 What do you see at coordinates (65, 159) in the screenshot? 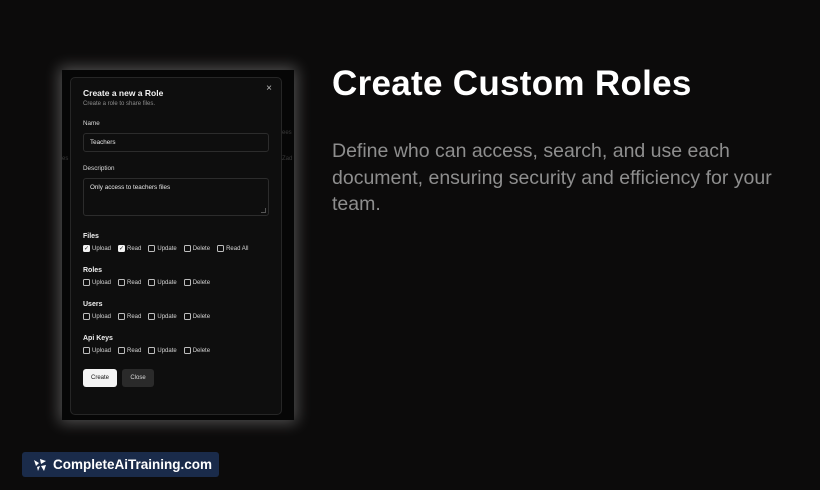
I see `background-fragment: es` at bounding box center [65, 159].